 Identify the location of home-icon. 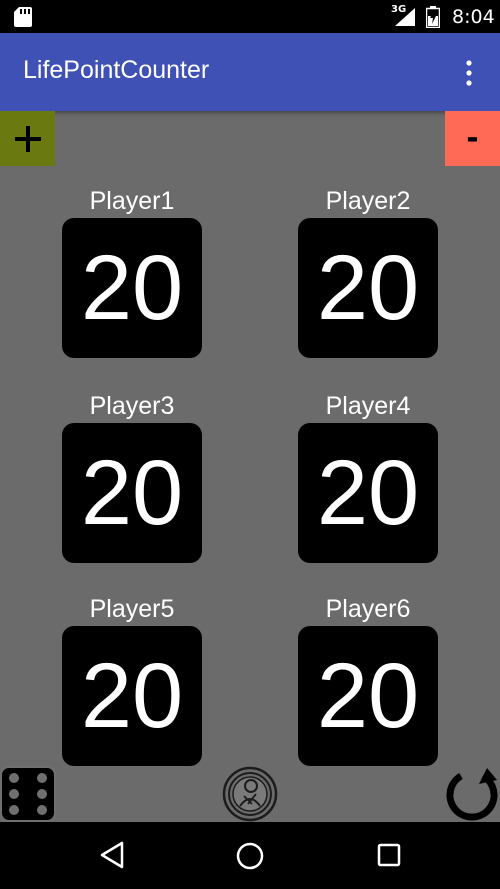
(250, 856).